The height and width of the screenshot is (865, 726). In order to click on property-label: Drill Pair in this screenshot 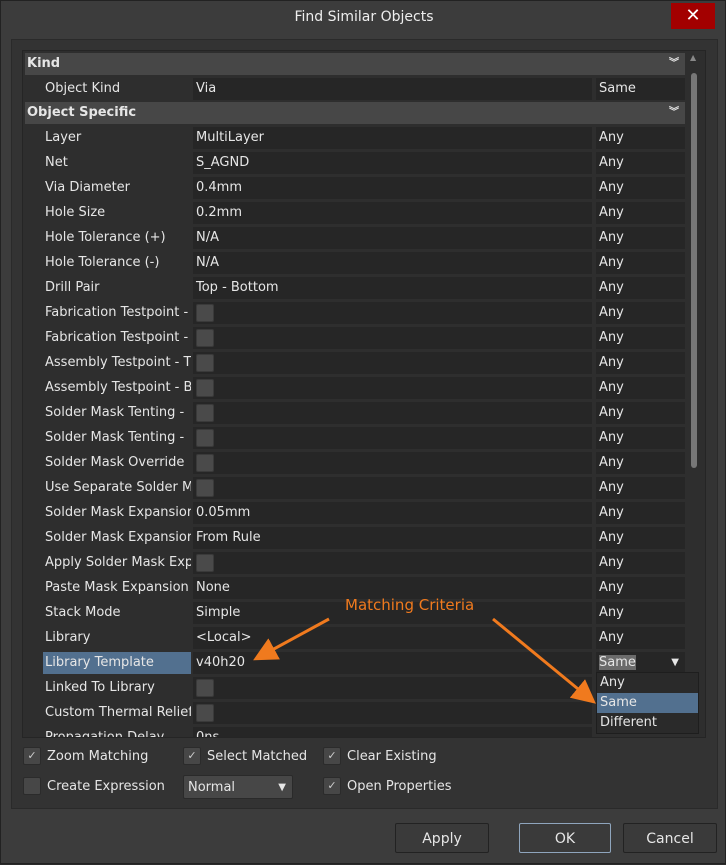, I will do `click(118, 288)`.